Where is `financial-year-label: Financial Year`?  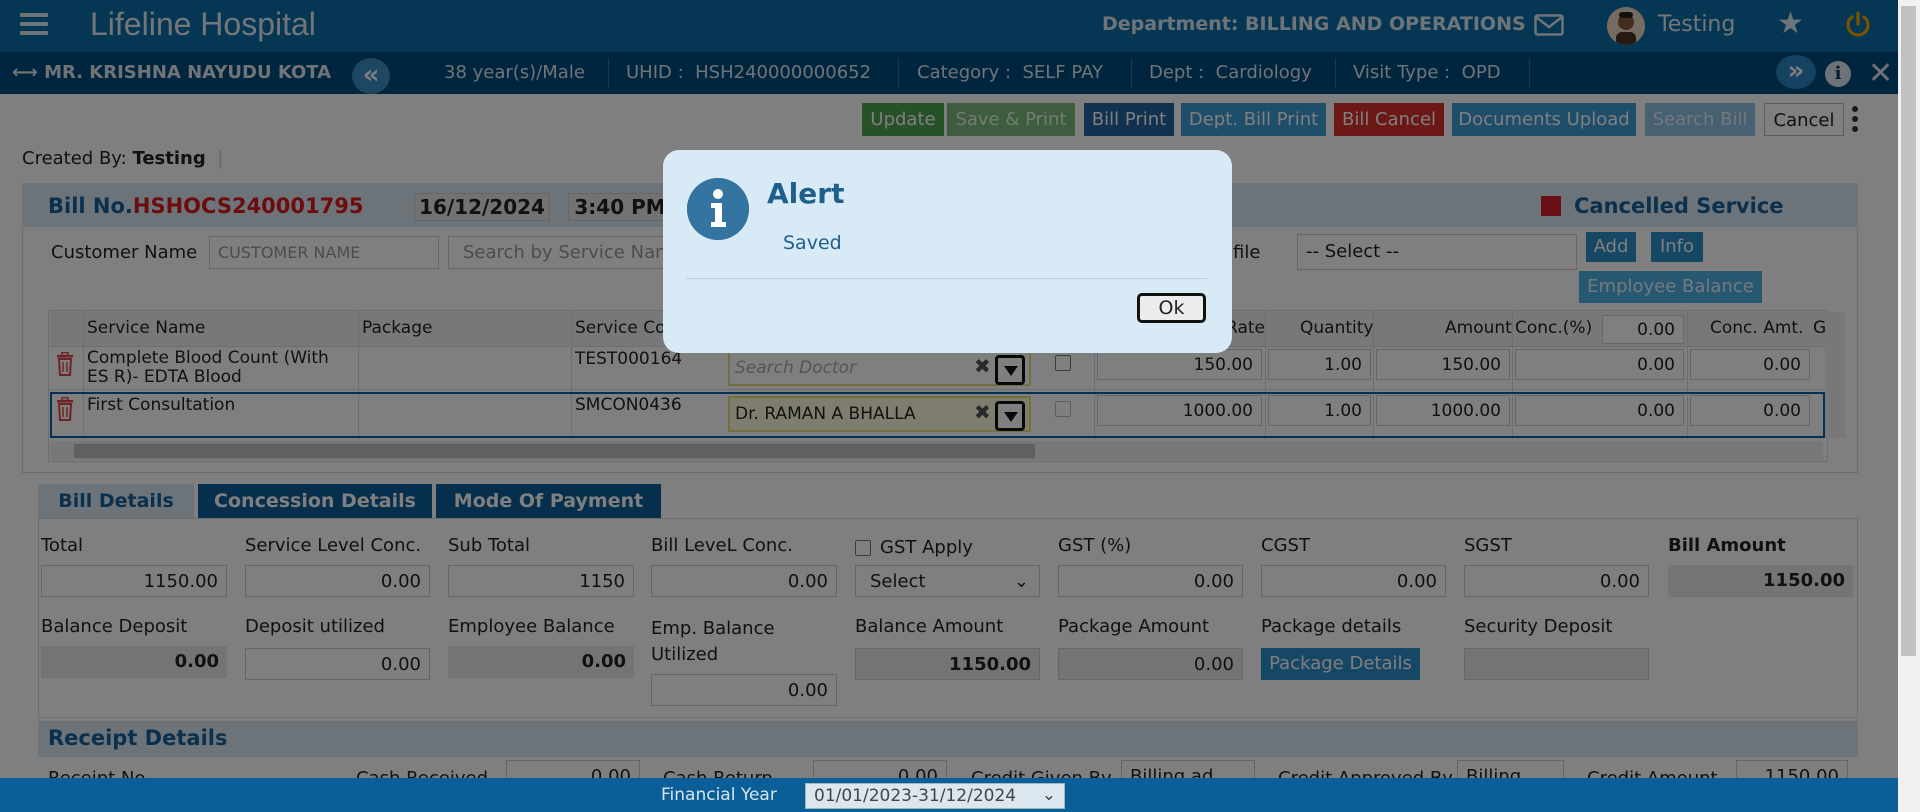 financial-year-label: Financial Year is located at coordinates (719, 795).